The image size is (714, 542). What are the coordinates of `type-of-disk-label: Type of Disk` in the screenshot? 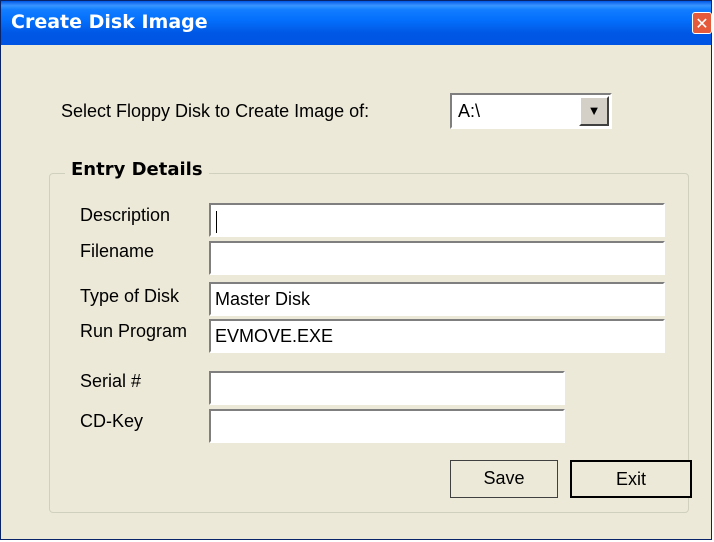 It's located at (130, 296).